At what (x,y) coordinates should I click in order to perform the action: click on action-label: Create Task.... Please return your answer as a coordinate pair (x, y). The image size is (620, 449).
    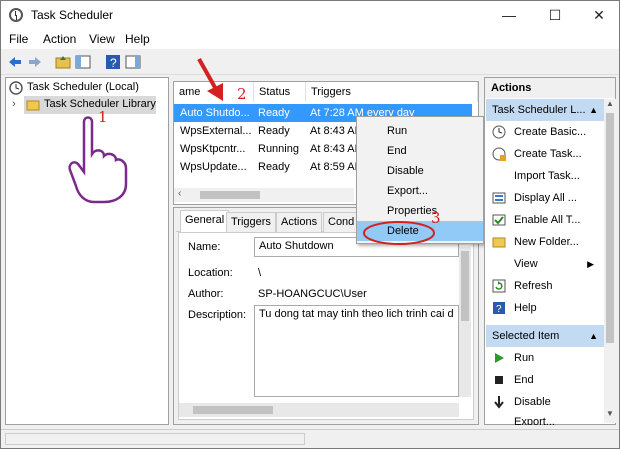
    Looking at the image, I should click on (548, 154).